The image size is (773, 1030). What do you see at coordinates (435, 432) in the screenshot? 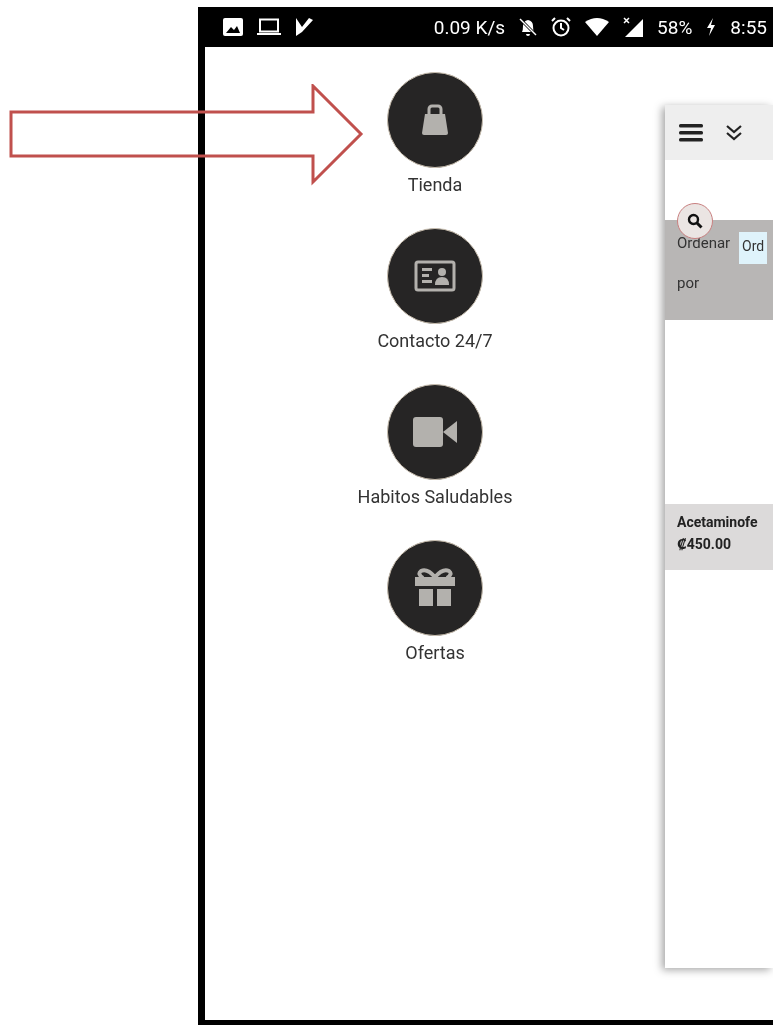
I see `video-camera-icon` at bounding box center [435, 432].